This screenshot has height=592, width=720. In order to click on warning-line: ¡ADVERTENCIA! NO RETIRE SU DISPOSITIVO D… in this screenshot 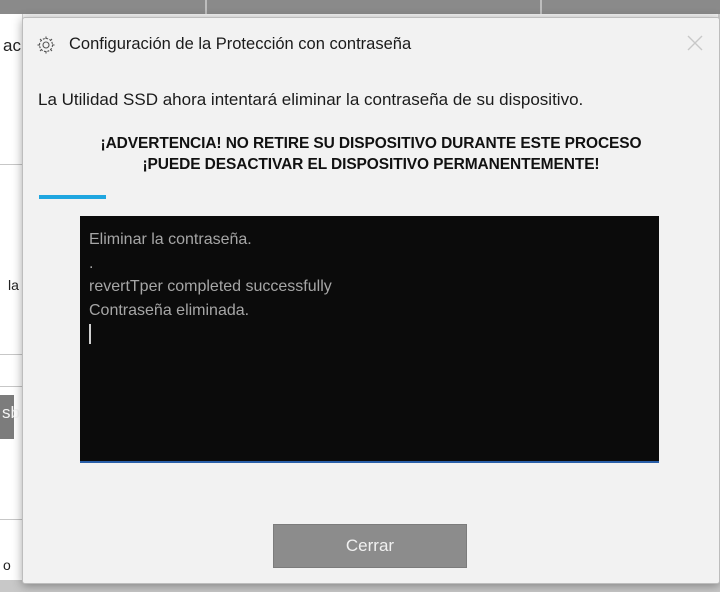, I will do `click(371, 143)`.